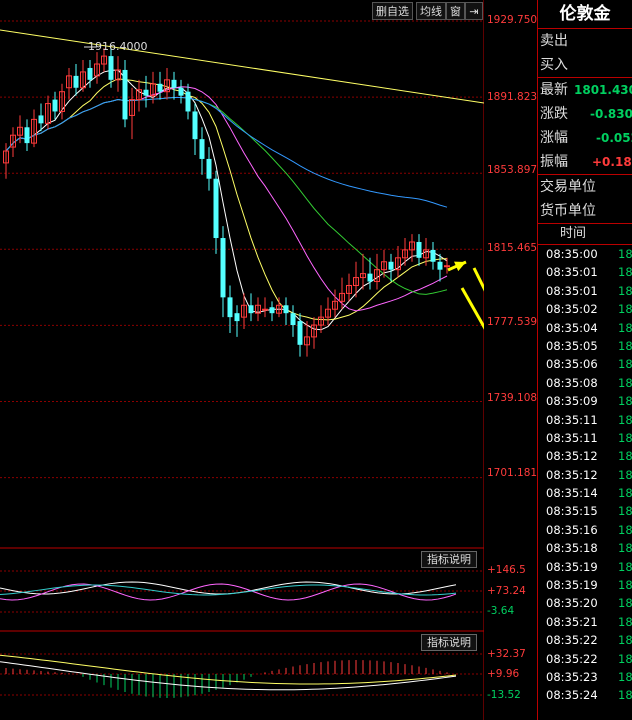 The width and height of the screenshot is (632, 720). I want to click on tick-time: 08:35:15, so click(572, 511).